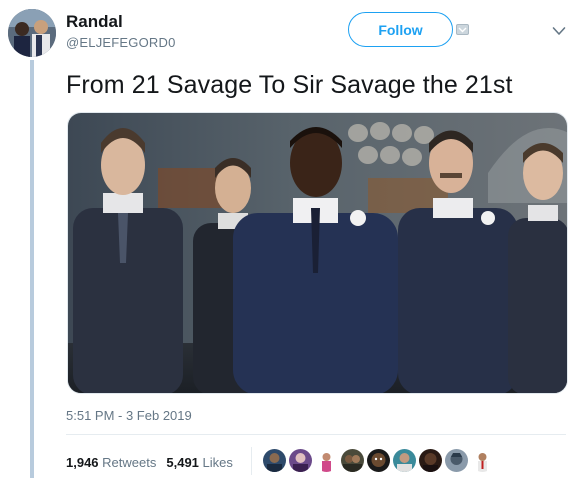  I want to click on retweets-label: Retweets, so click(129, 462).